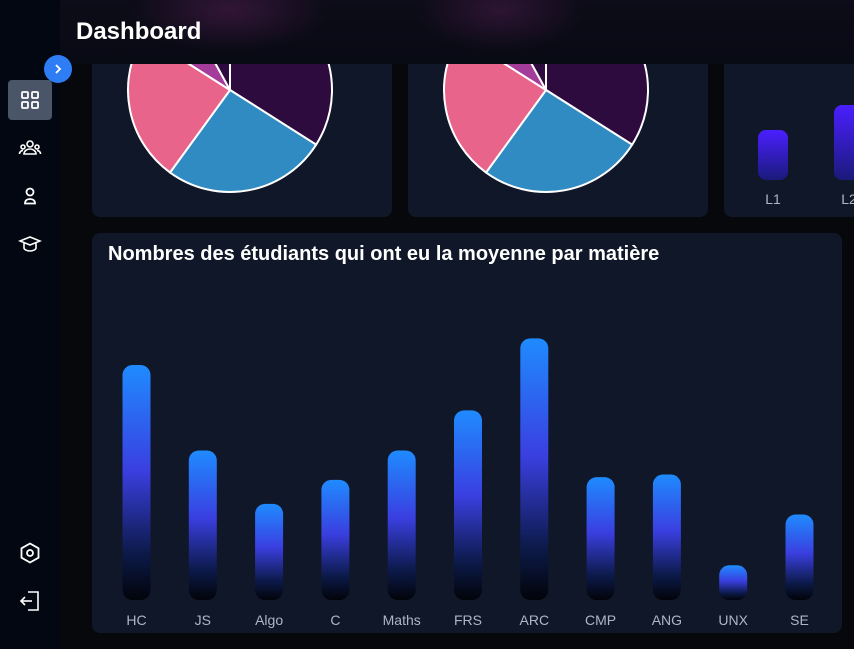 Image resolution: width=854 pixels, height=649 pixels. I want to click on users-group-icon, so click(30, 147).